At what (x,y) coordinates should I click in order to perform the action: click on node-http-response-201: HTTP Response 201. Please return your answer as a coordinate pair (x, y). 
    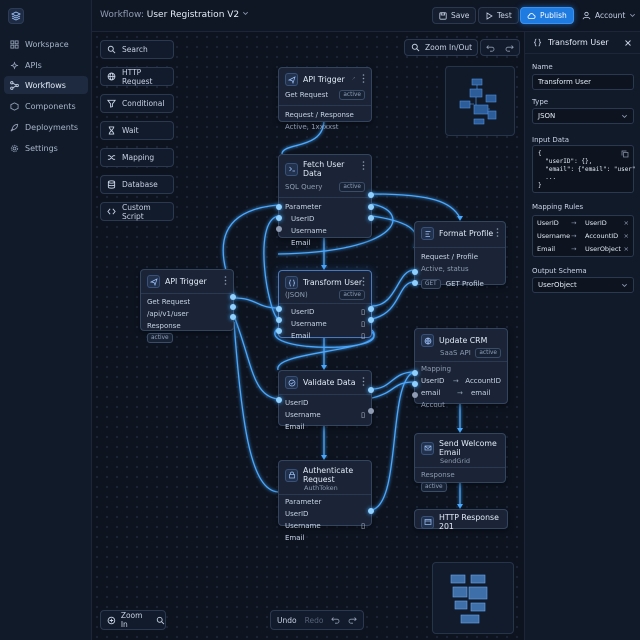
    Looking at the image, I should click on (461, 520).